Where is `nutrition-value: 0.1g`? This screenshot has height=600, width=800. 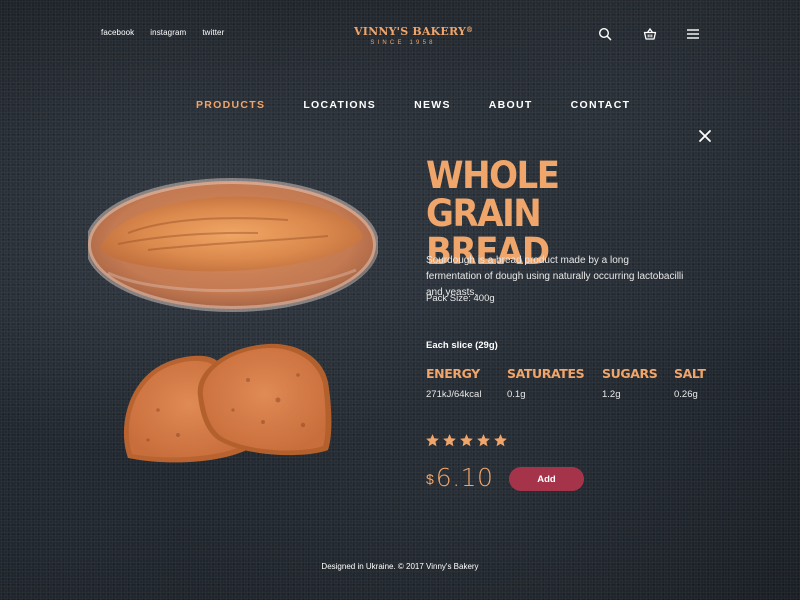
nutrition-value: 0.1g is located at coordinates (516, 394).